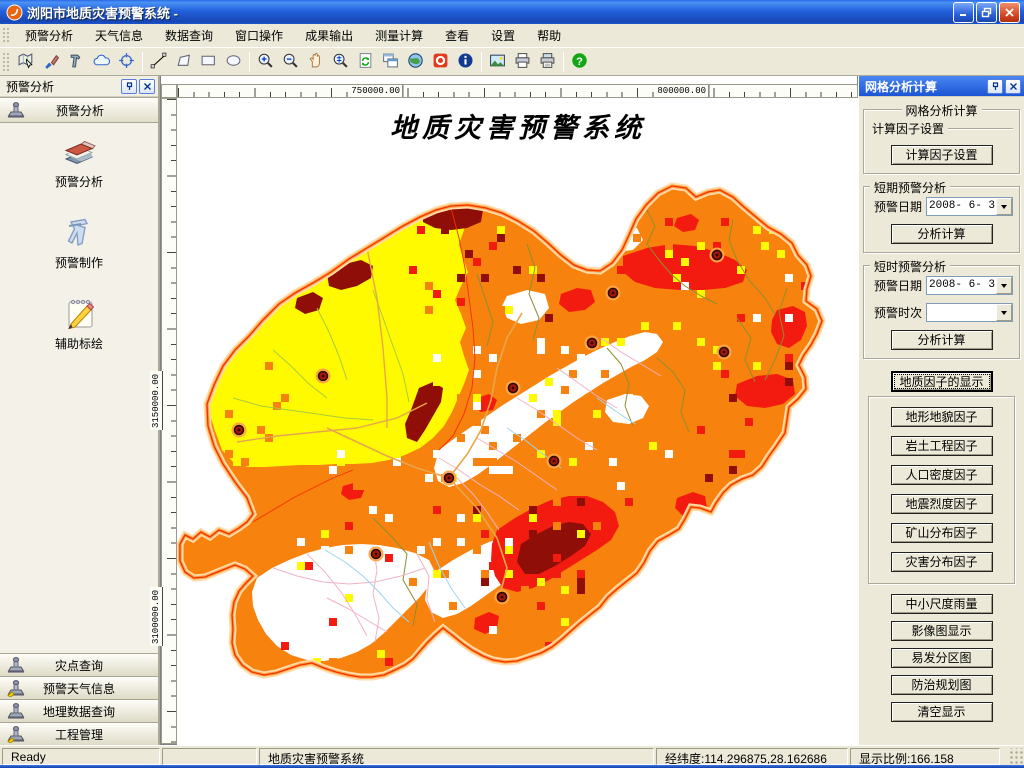 The height and width of the screenshot is (768, 1024). I want to click on right-panel-close-button, so click(1013, 86).